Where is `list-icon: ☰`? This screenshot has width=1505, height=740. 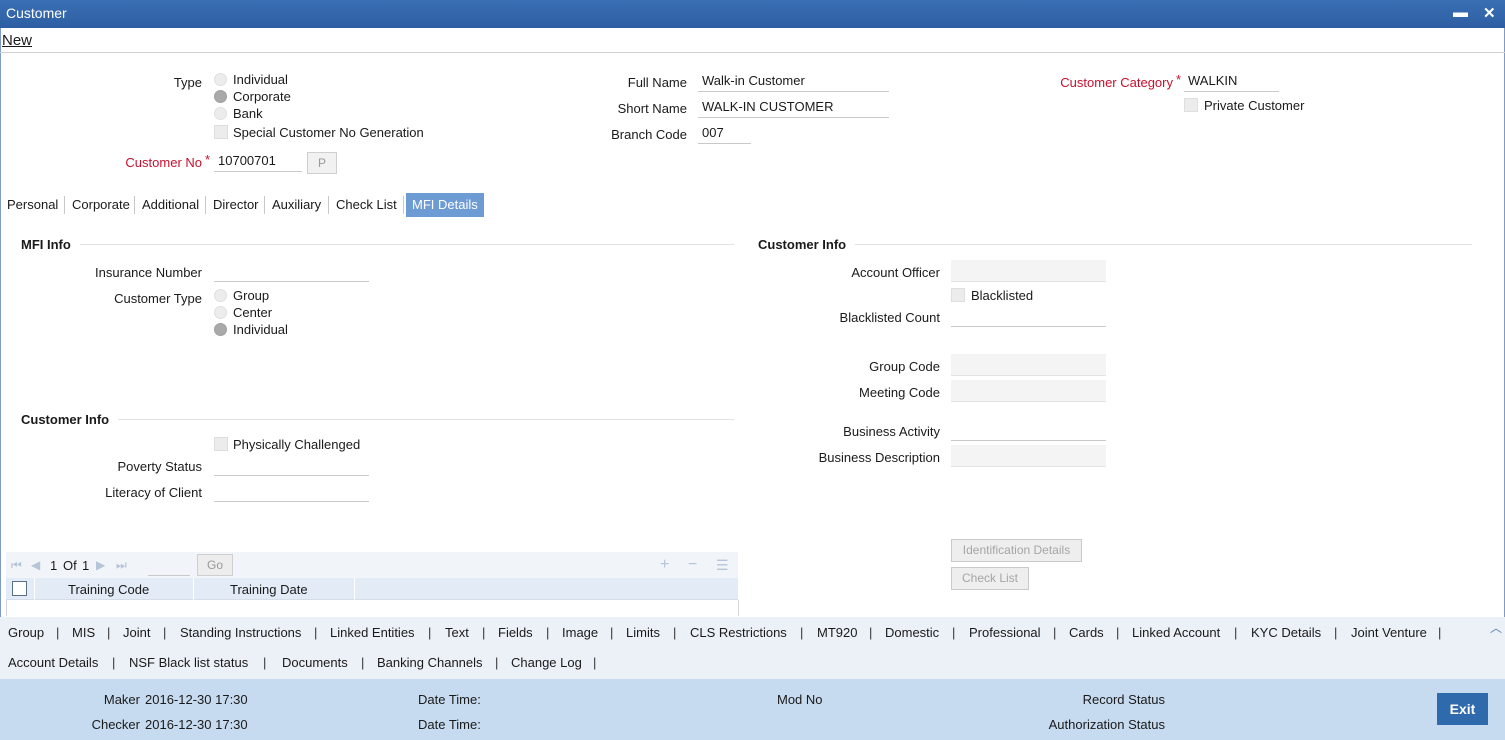 list-icon: ☰ is located at coordinates (722, 565).